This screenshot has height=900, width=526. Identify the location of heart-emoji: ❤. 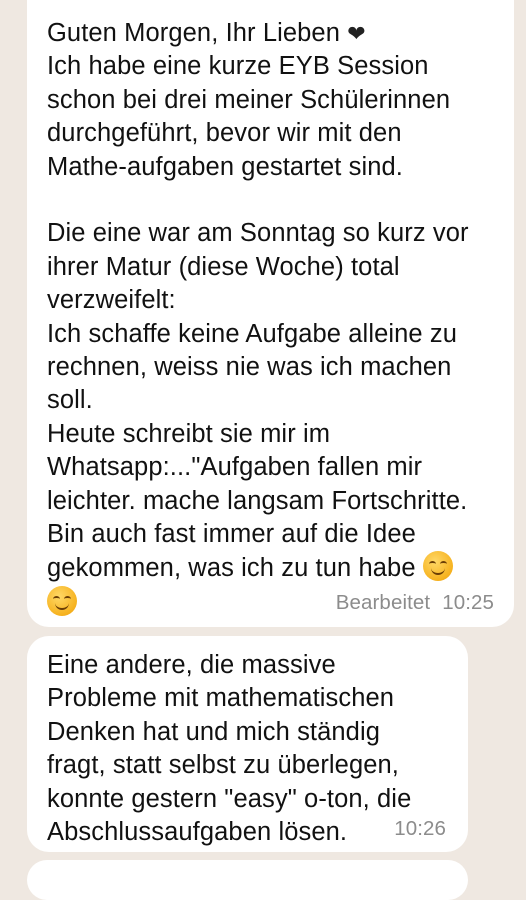
(356, 33).